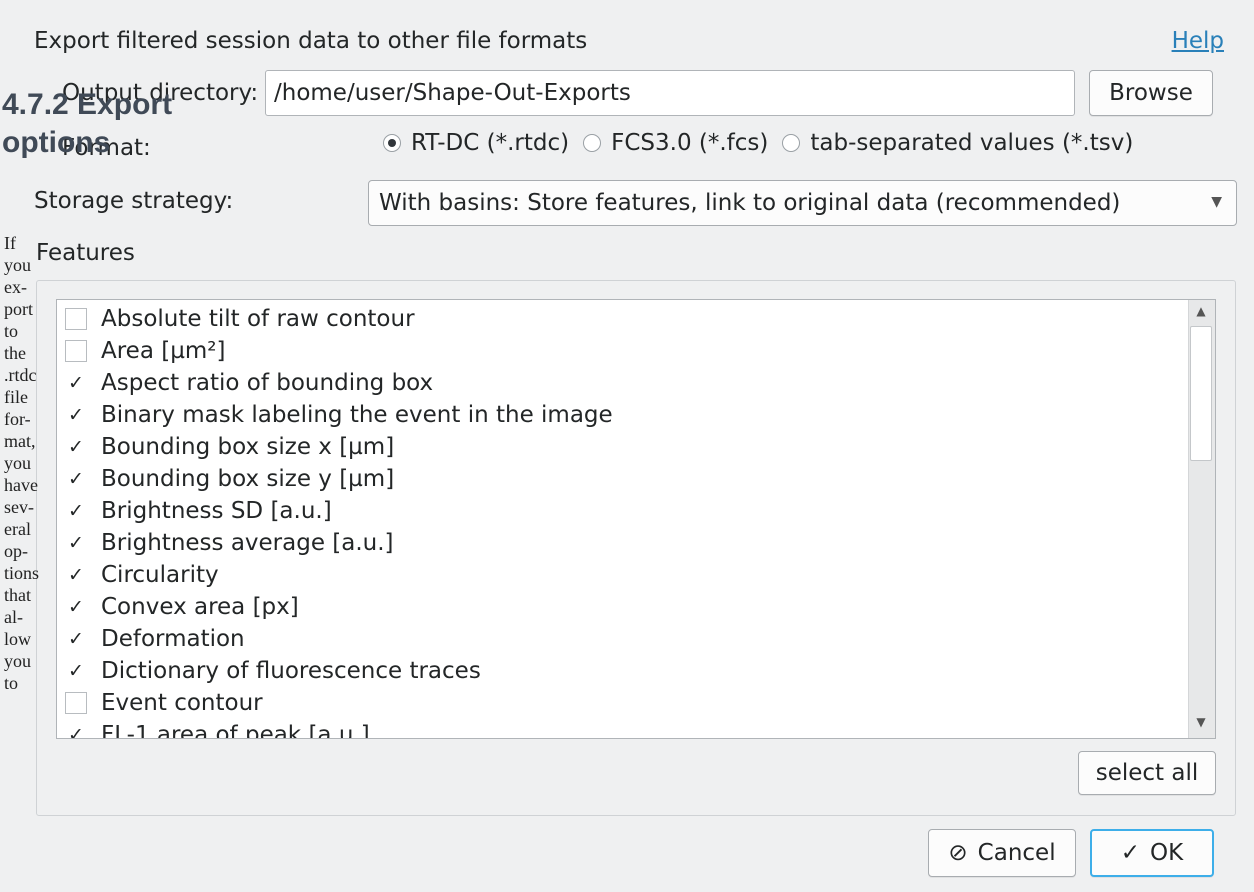 The height and width of the screenshot is (892, 1254). Describe the element at coordinates (21, 485) in the screenshot. I see `doc-word: have` at that location.